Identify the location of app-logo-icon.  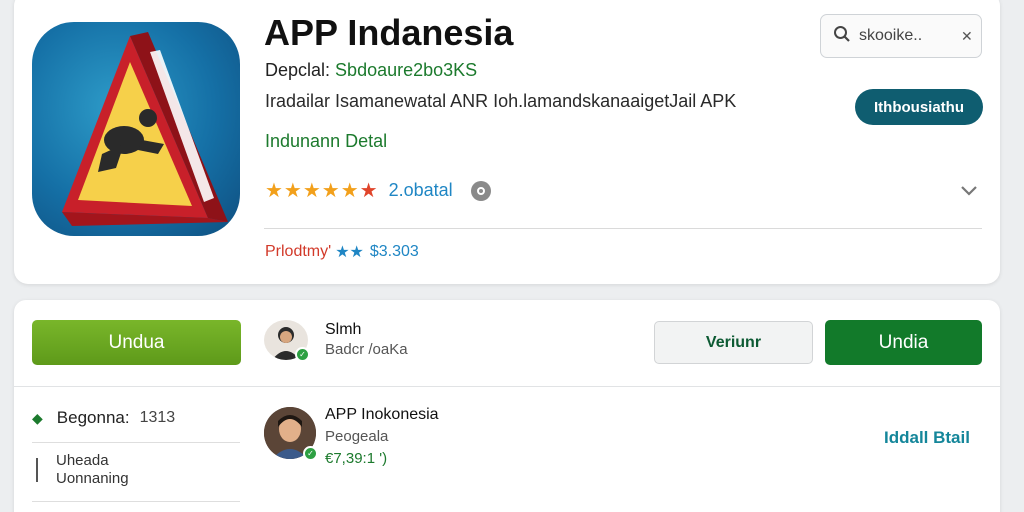
(136, 129).